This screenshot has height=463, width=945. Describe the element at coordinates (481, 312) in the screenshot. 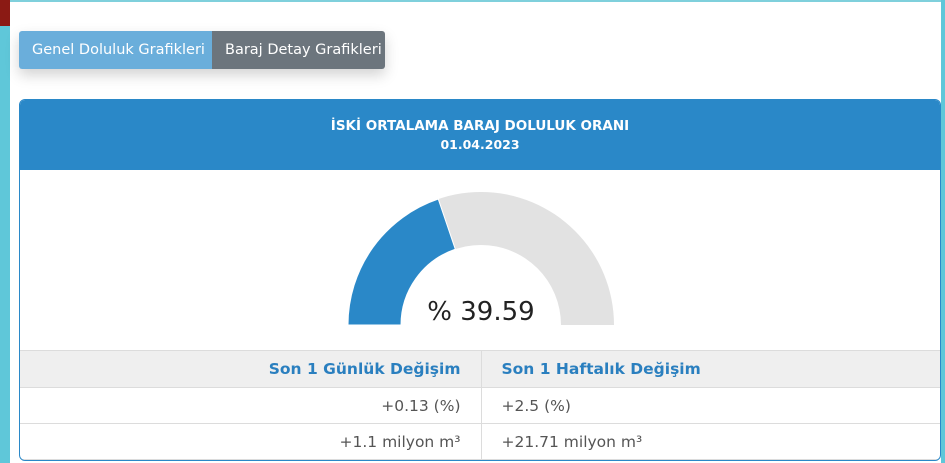

I see `gauge-value-label: % 39.59` at that location.